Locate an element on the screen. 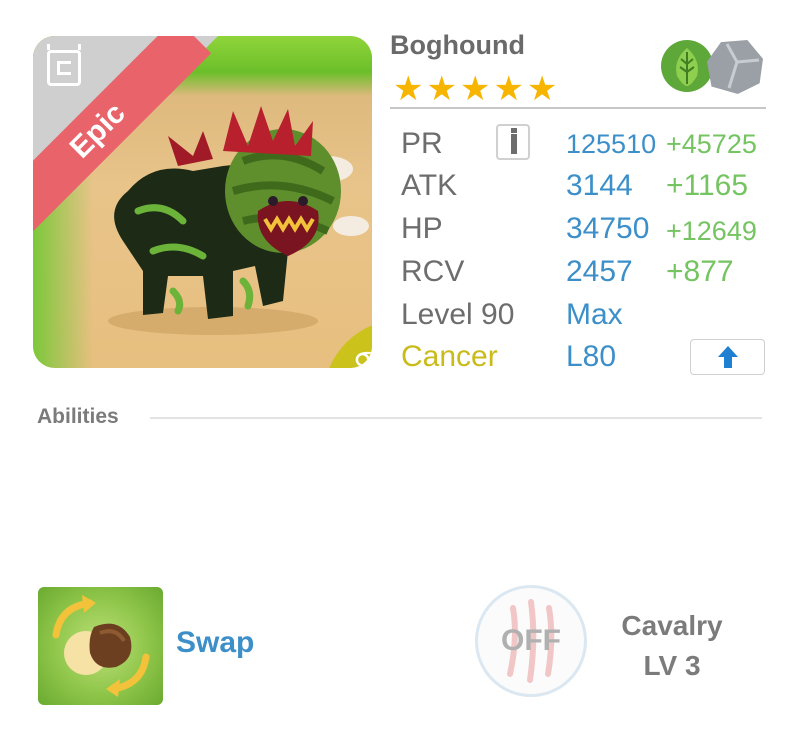 This screenshot has height=751, width=800. swap-ability-button is located at coordinates (100, 646).